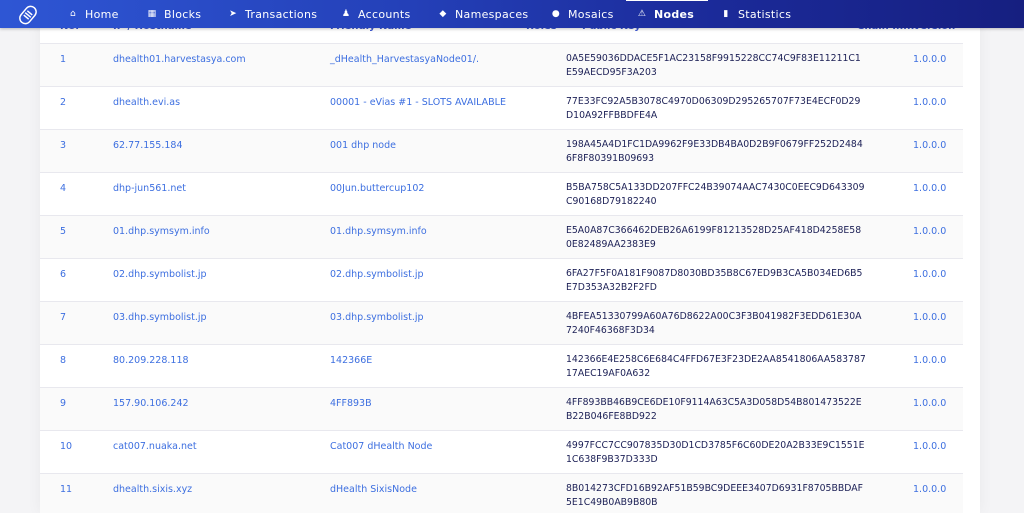 Image resolution: width=1024 pixels, height=513 pixels. I want to click on namespaces-icon: ◆, so click(443, 14).